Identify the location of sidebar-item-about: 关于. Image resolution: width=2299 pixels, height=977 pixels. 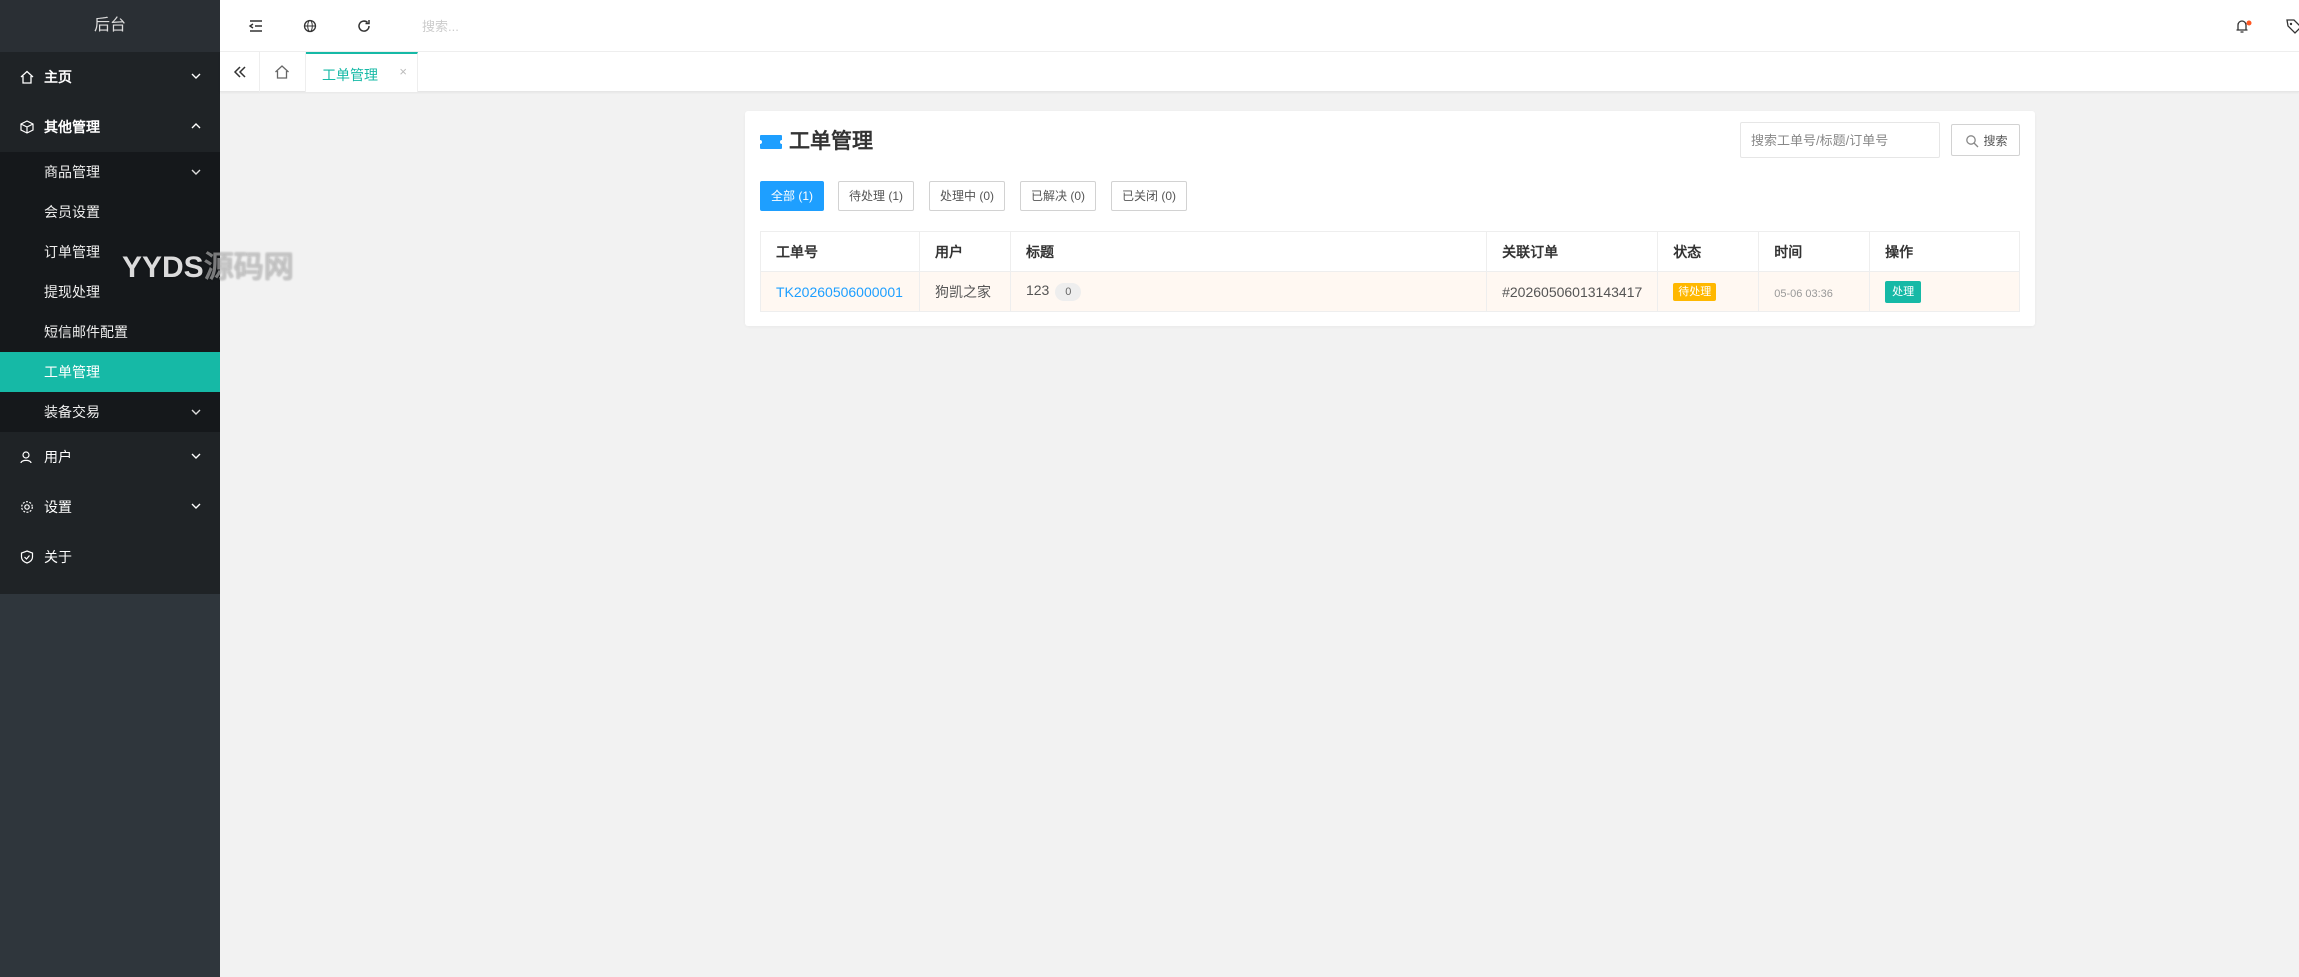
(110, 557).